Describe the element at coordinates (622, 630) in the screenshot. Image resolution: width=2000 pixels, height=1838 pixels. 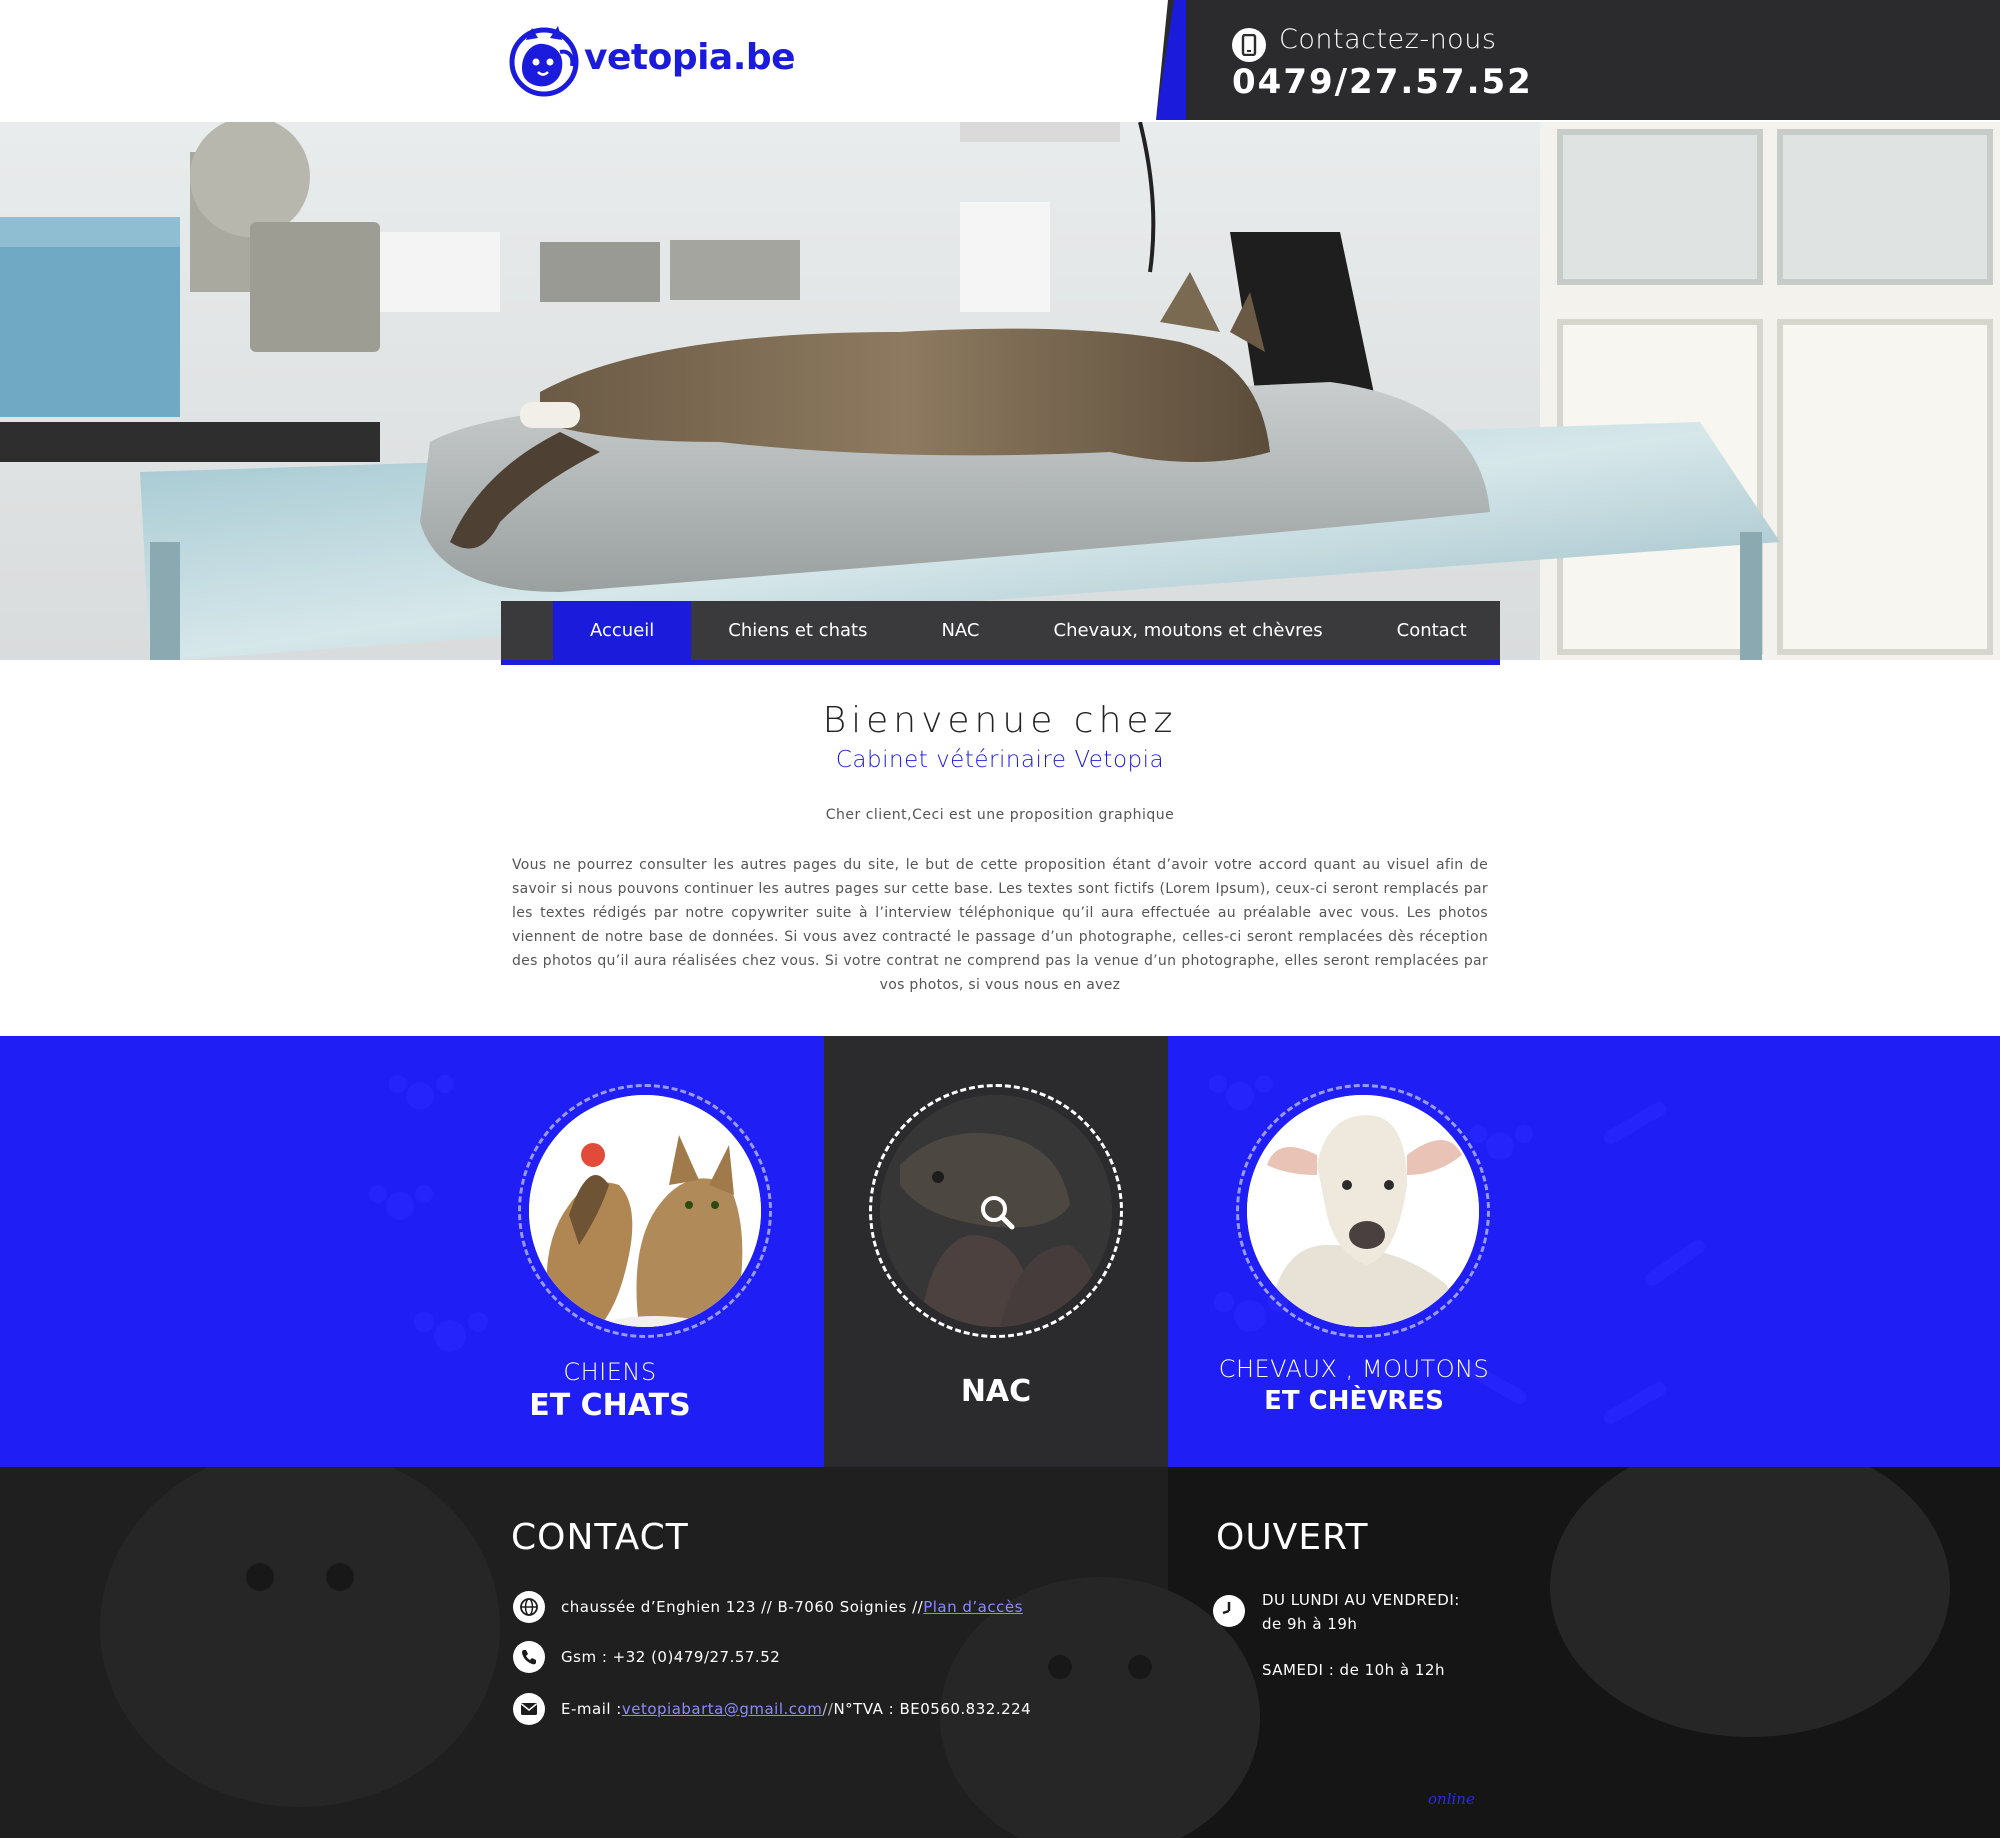
I see `nav-item-accueil: Accueil` at that location.